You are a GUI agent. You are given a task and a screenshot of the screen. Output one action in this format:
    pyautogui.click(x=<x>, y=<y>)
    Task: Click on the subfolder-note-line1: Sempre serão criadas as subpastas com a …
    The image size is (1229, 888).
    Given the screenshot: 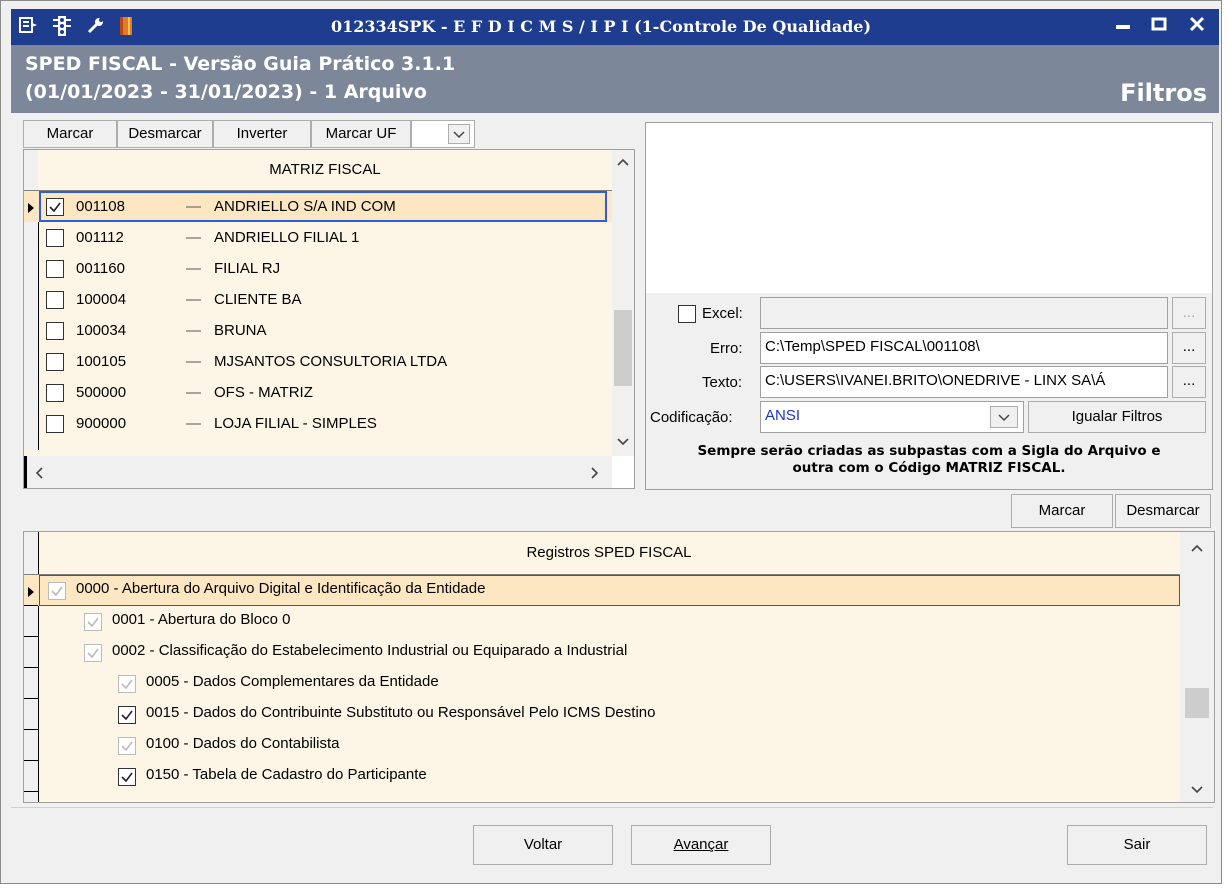 What is the action you would take?
    pyautogui.click(x=929, y=451)
    